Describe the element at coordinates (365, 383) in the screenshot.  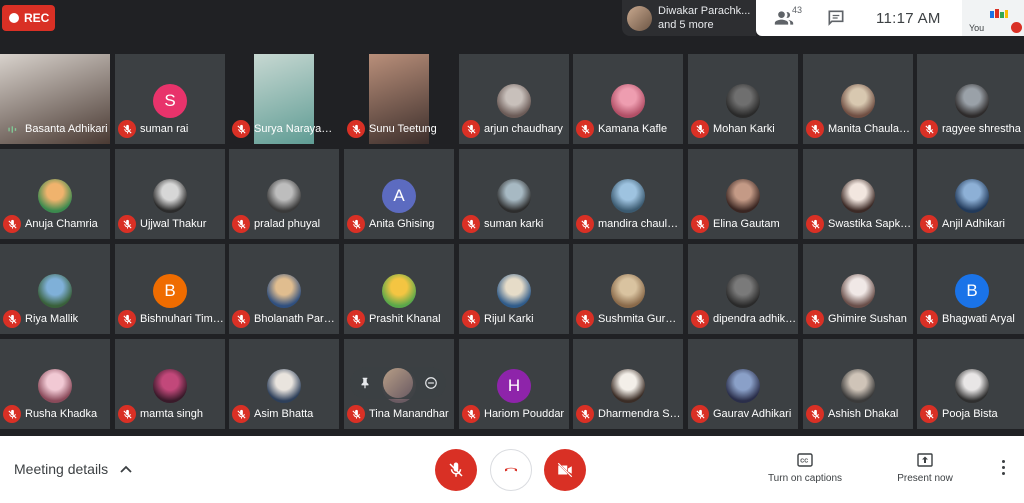
I see `pin-icon` at that location.